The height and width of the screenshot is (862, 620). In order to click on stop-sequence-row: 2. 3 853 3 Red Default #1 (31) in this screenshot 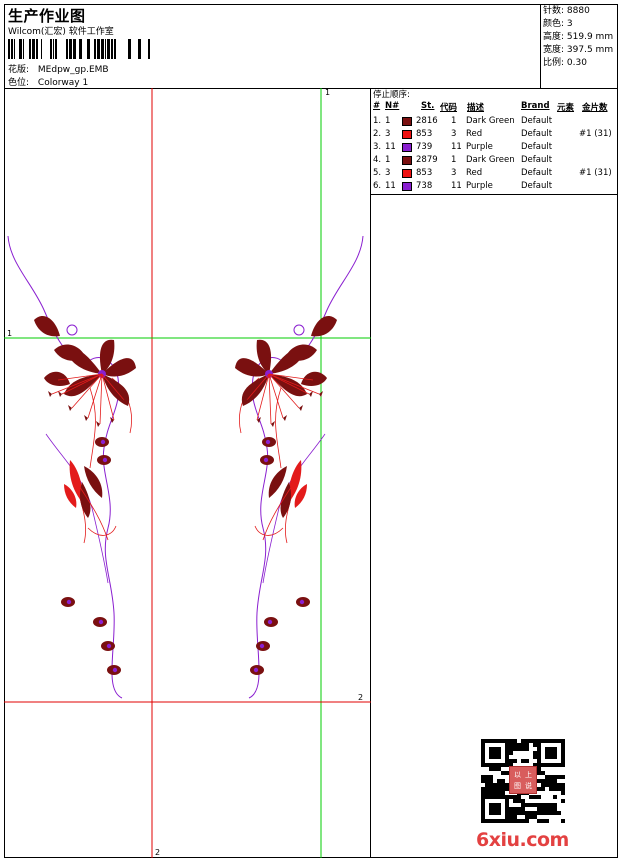, I will do `click(494, 134)`.